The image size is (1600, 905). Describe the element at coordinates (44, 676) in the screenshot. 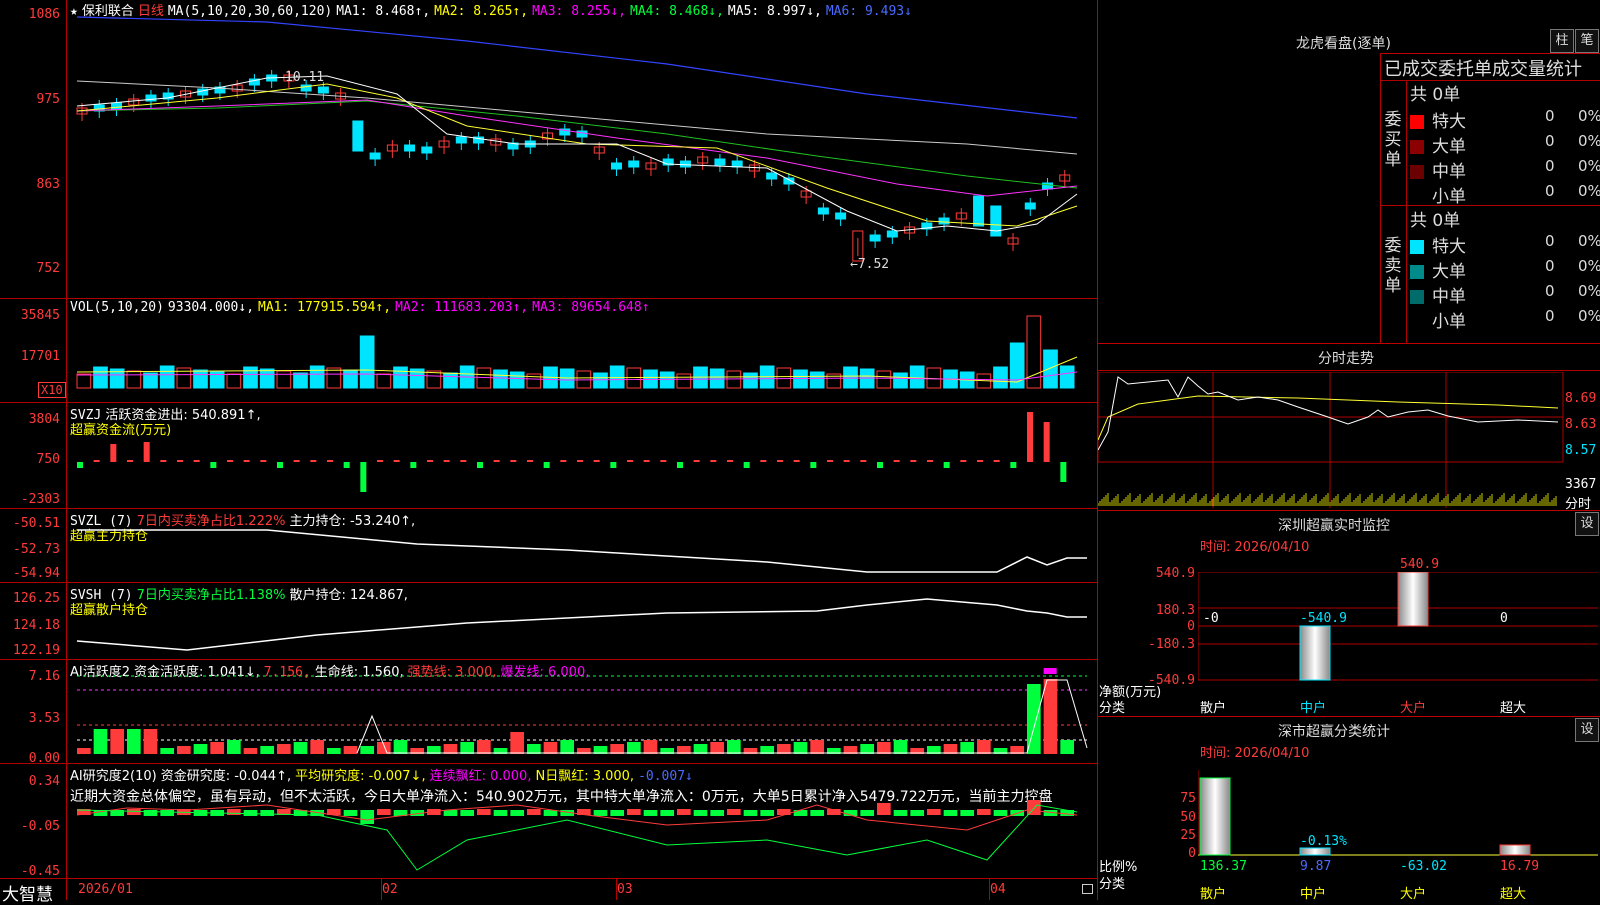

I see `ai-active-tick-1: 7.16` at that location.